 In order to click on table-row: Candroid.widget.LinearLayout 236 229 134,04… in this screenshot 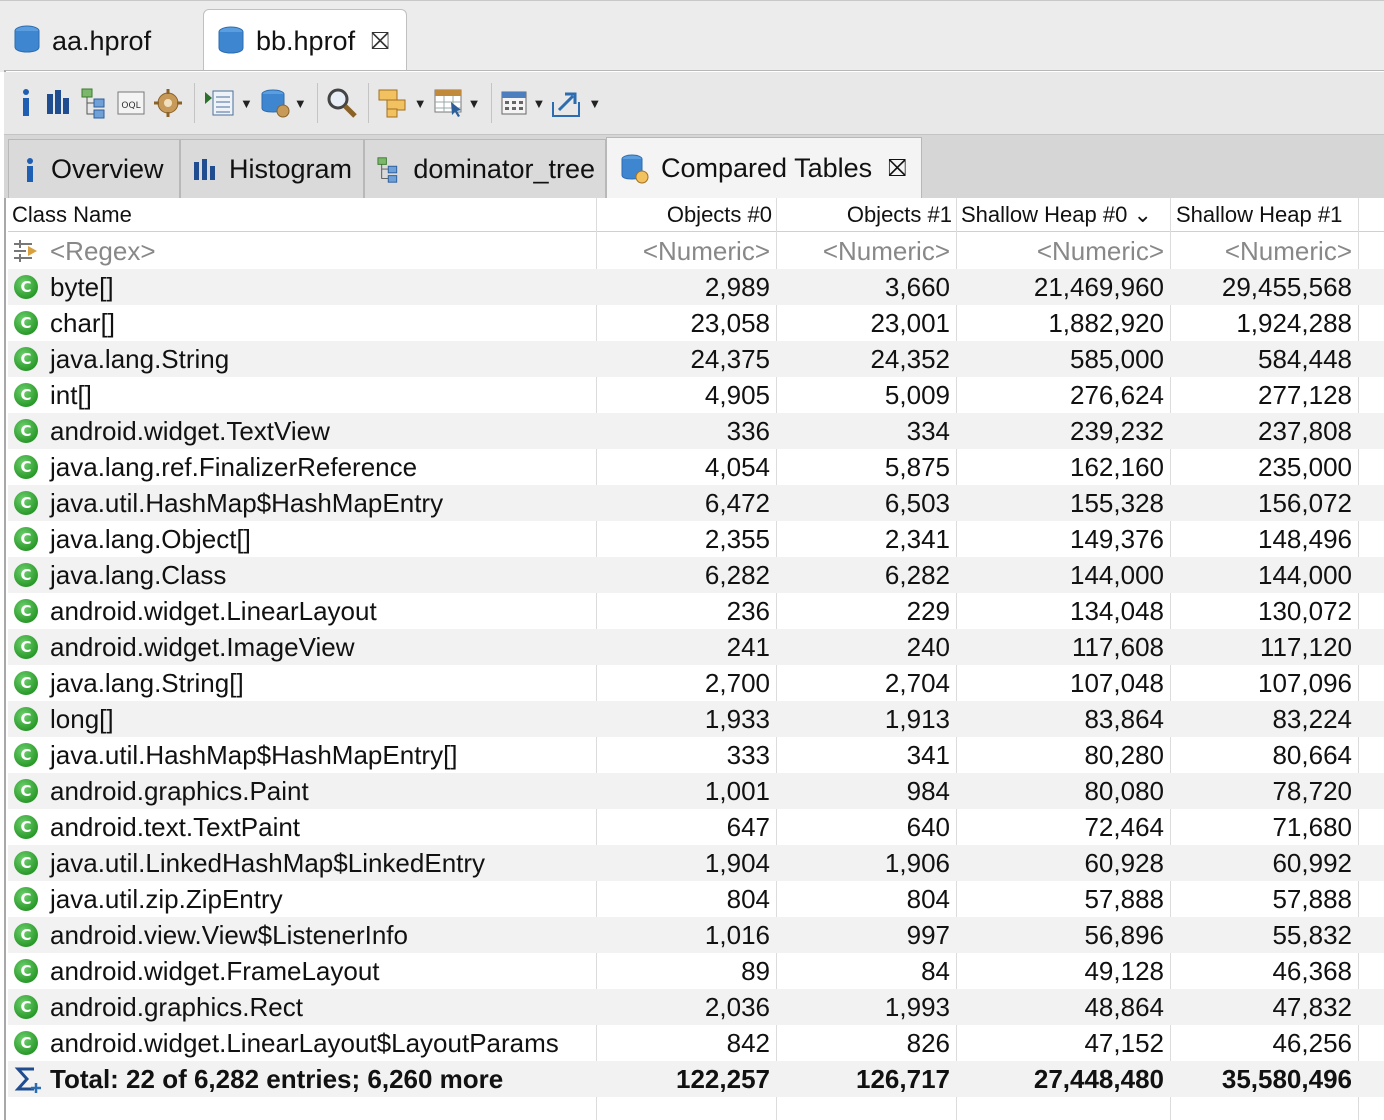, I will do `click(696, 611)`.